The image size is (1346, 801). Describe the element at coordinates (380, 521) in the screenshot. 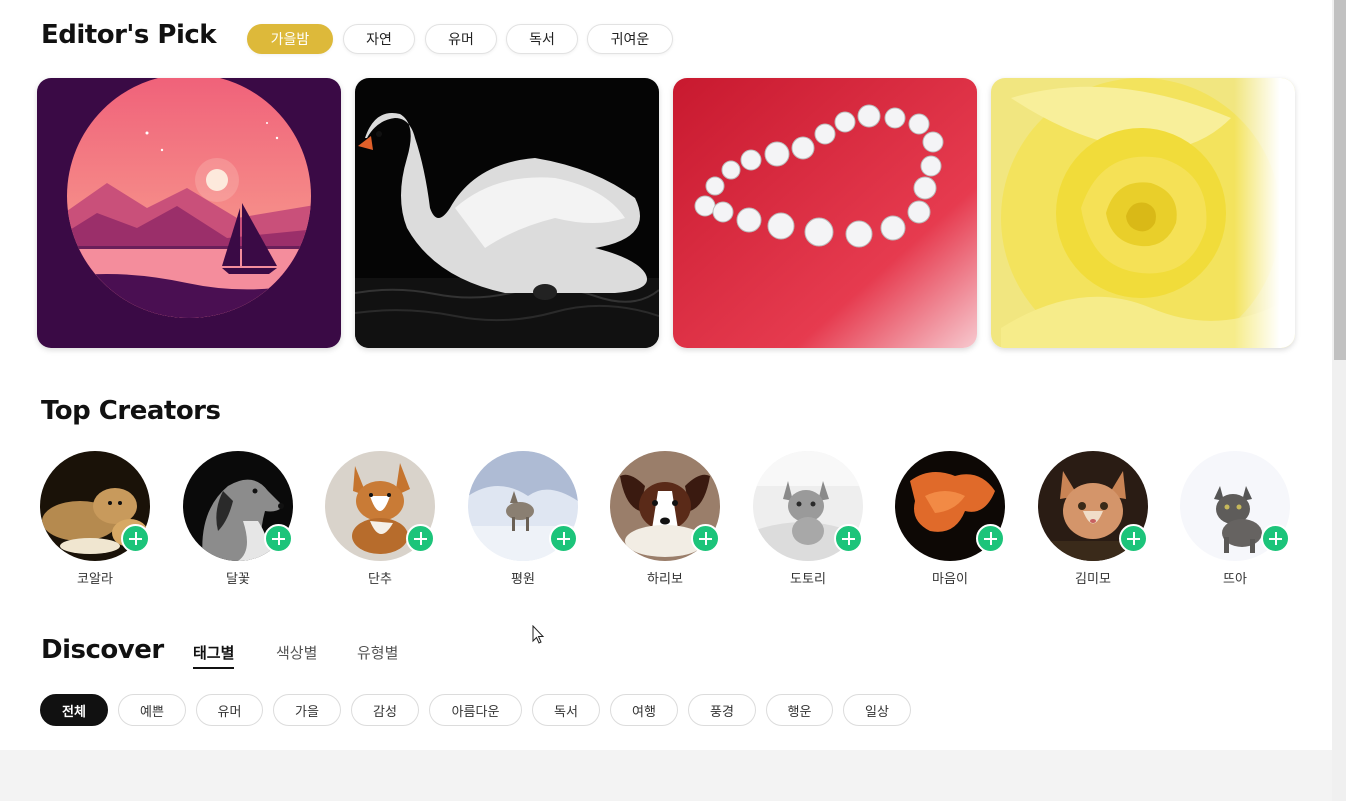

I see `creator-item: 단추` at that location.